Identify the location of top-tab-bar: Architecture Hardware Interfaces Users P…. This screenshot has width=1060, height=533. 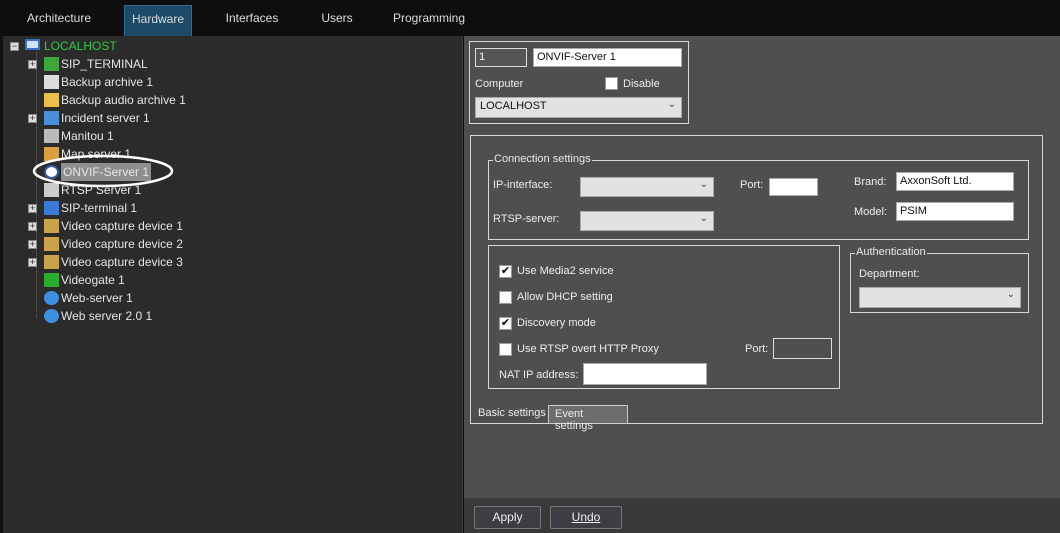
(530, 18).